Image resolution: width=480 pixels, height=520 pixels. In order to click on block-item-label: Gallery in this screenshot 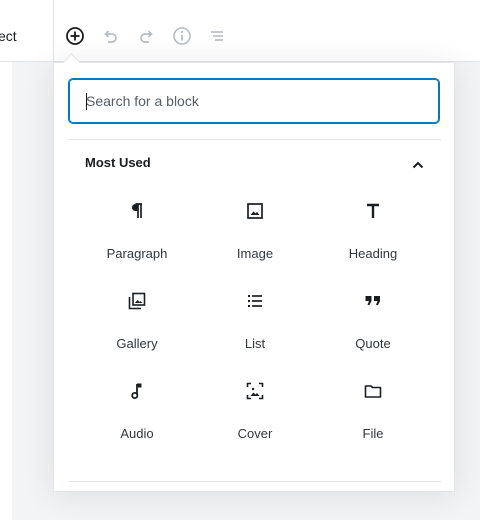, I will do `click(137, 343)`.